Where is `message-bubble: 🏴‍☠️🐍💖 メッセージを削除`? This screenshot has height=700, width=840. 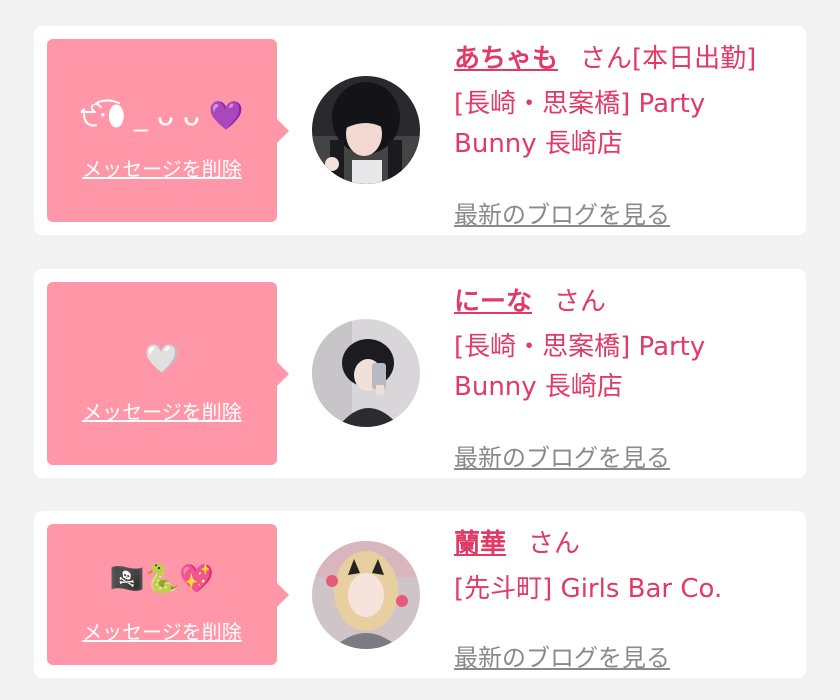
message-bubble: 🏴‍☠️🐍💖 メッセージを削除 is located at coordinates (168, 594).